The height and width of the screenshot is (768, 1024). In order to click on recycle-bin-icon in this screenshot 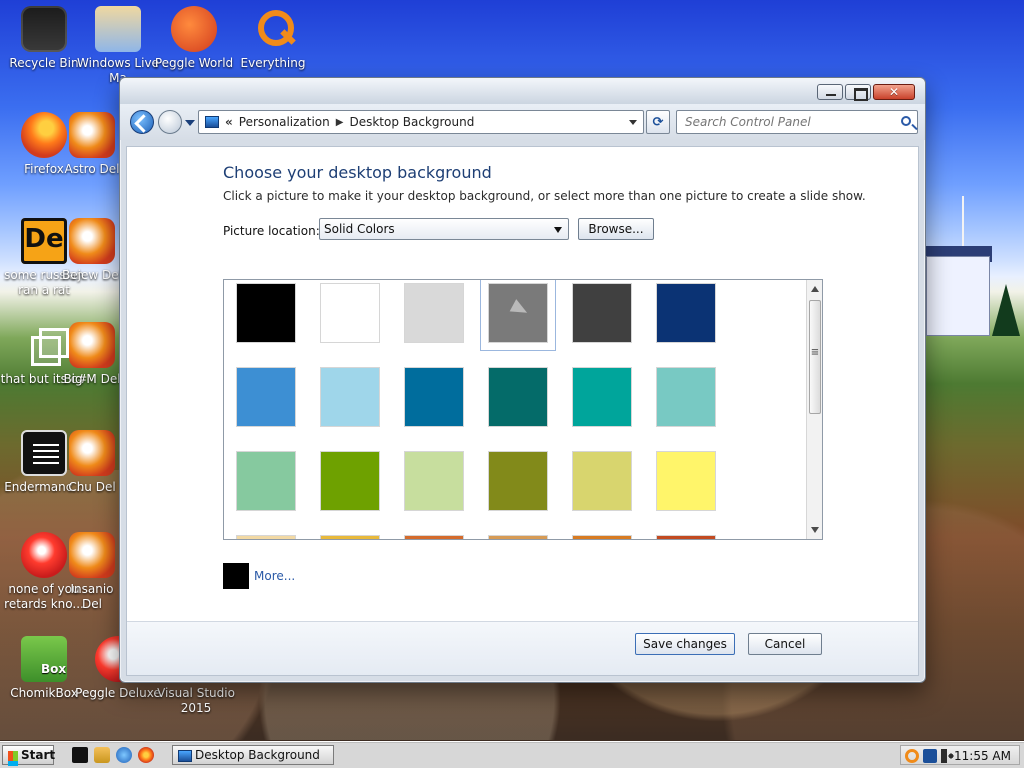, I will do `click(44, 29)`.